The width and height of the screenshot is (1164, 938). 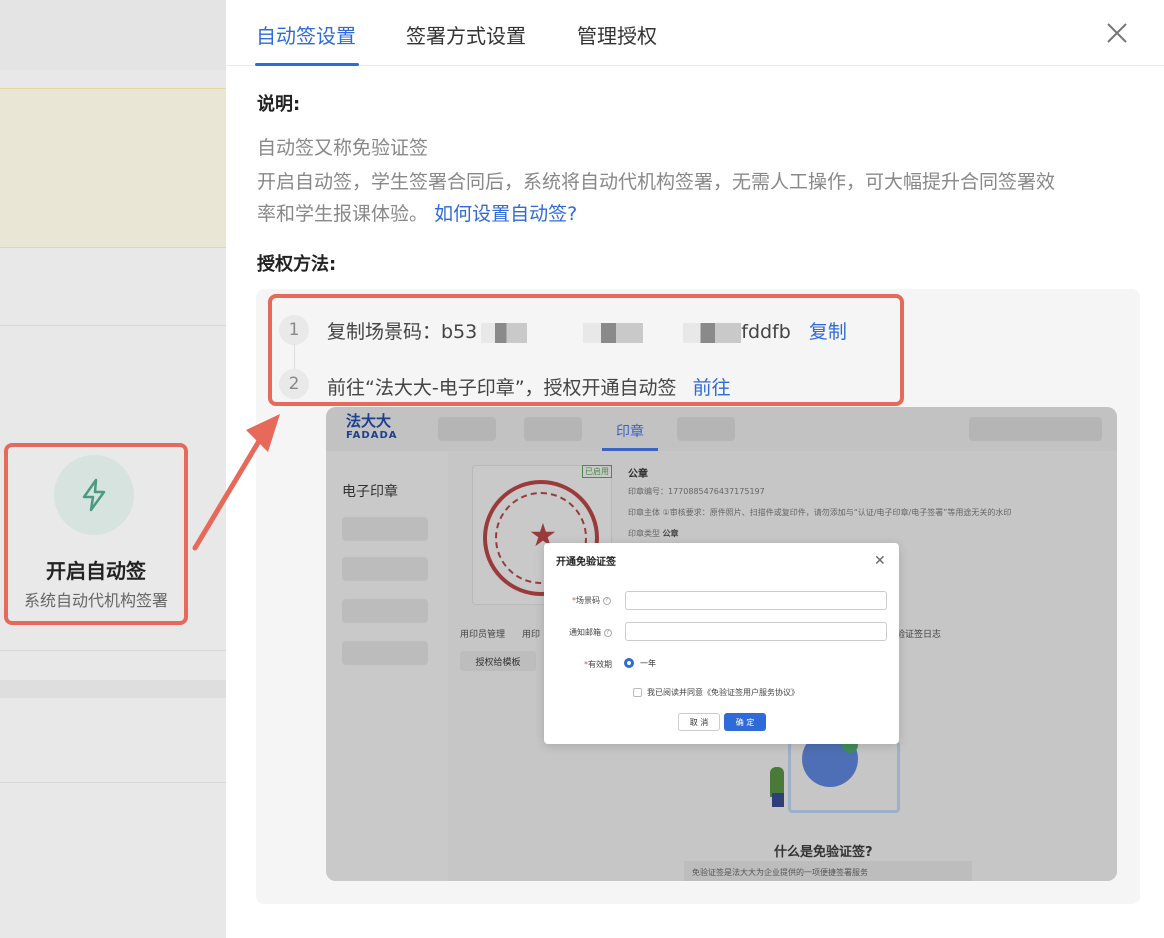 I want to click on description-line: 自动签又称免验证签, so click(x=343, y=148).